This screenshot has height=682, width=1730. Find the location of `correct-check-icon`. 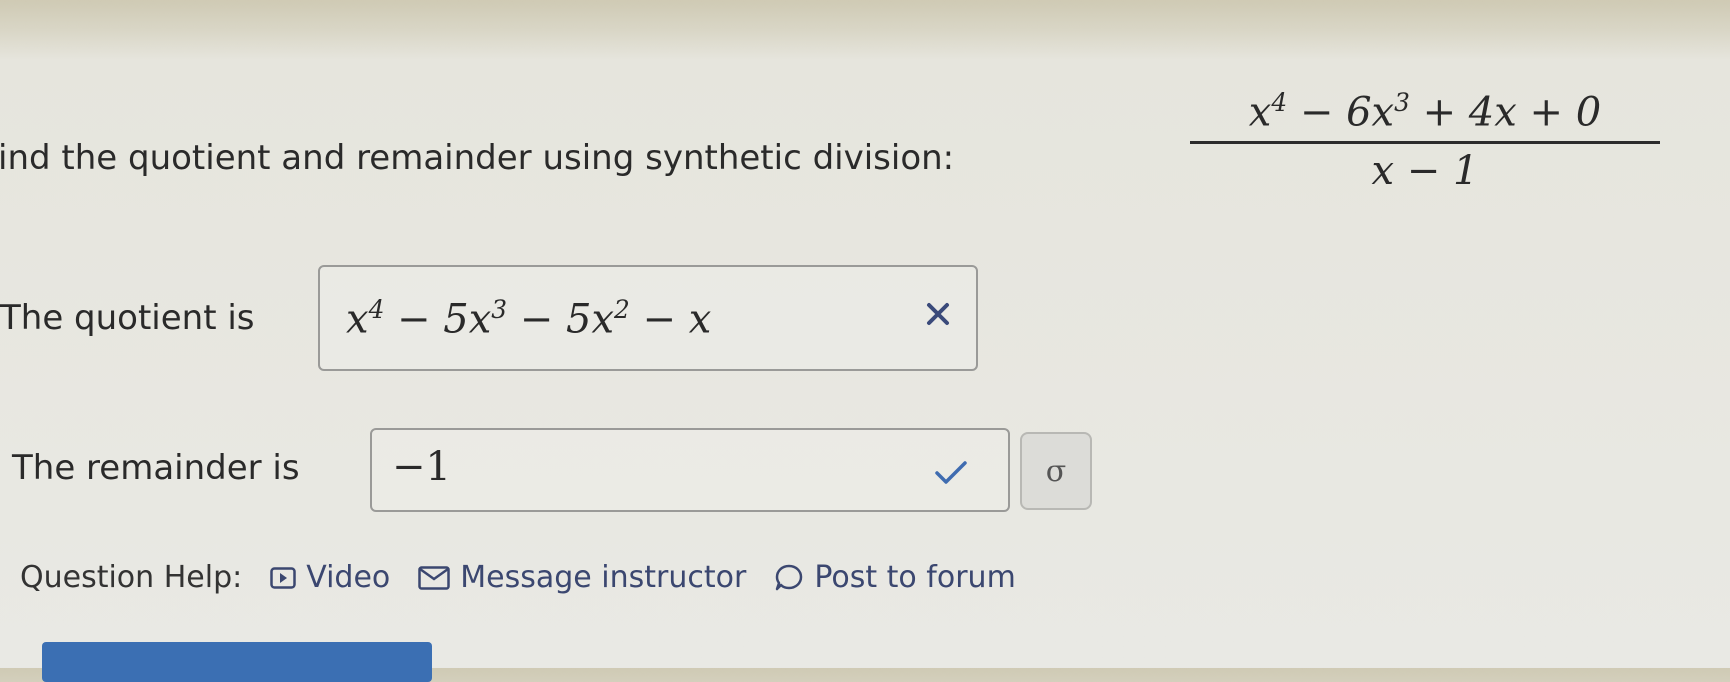

correct-check-icon is located at coordinates (951, 475).